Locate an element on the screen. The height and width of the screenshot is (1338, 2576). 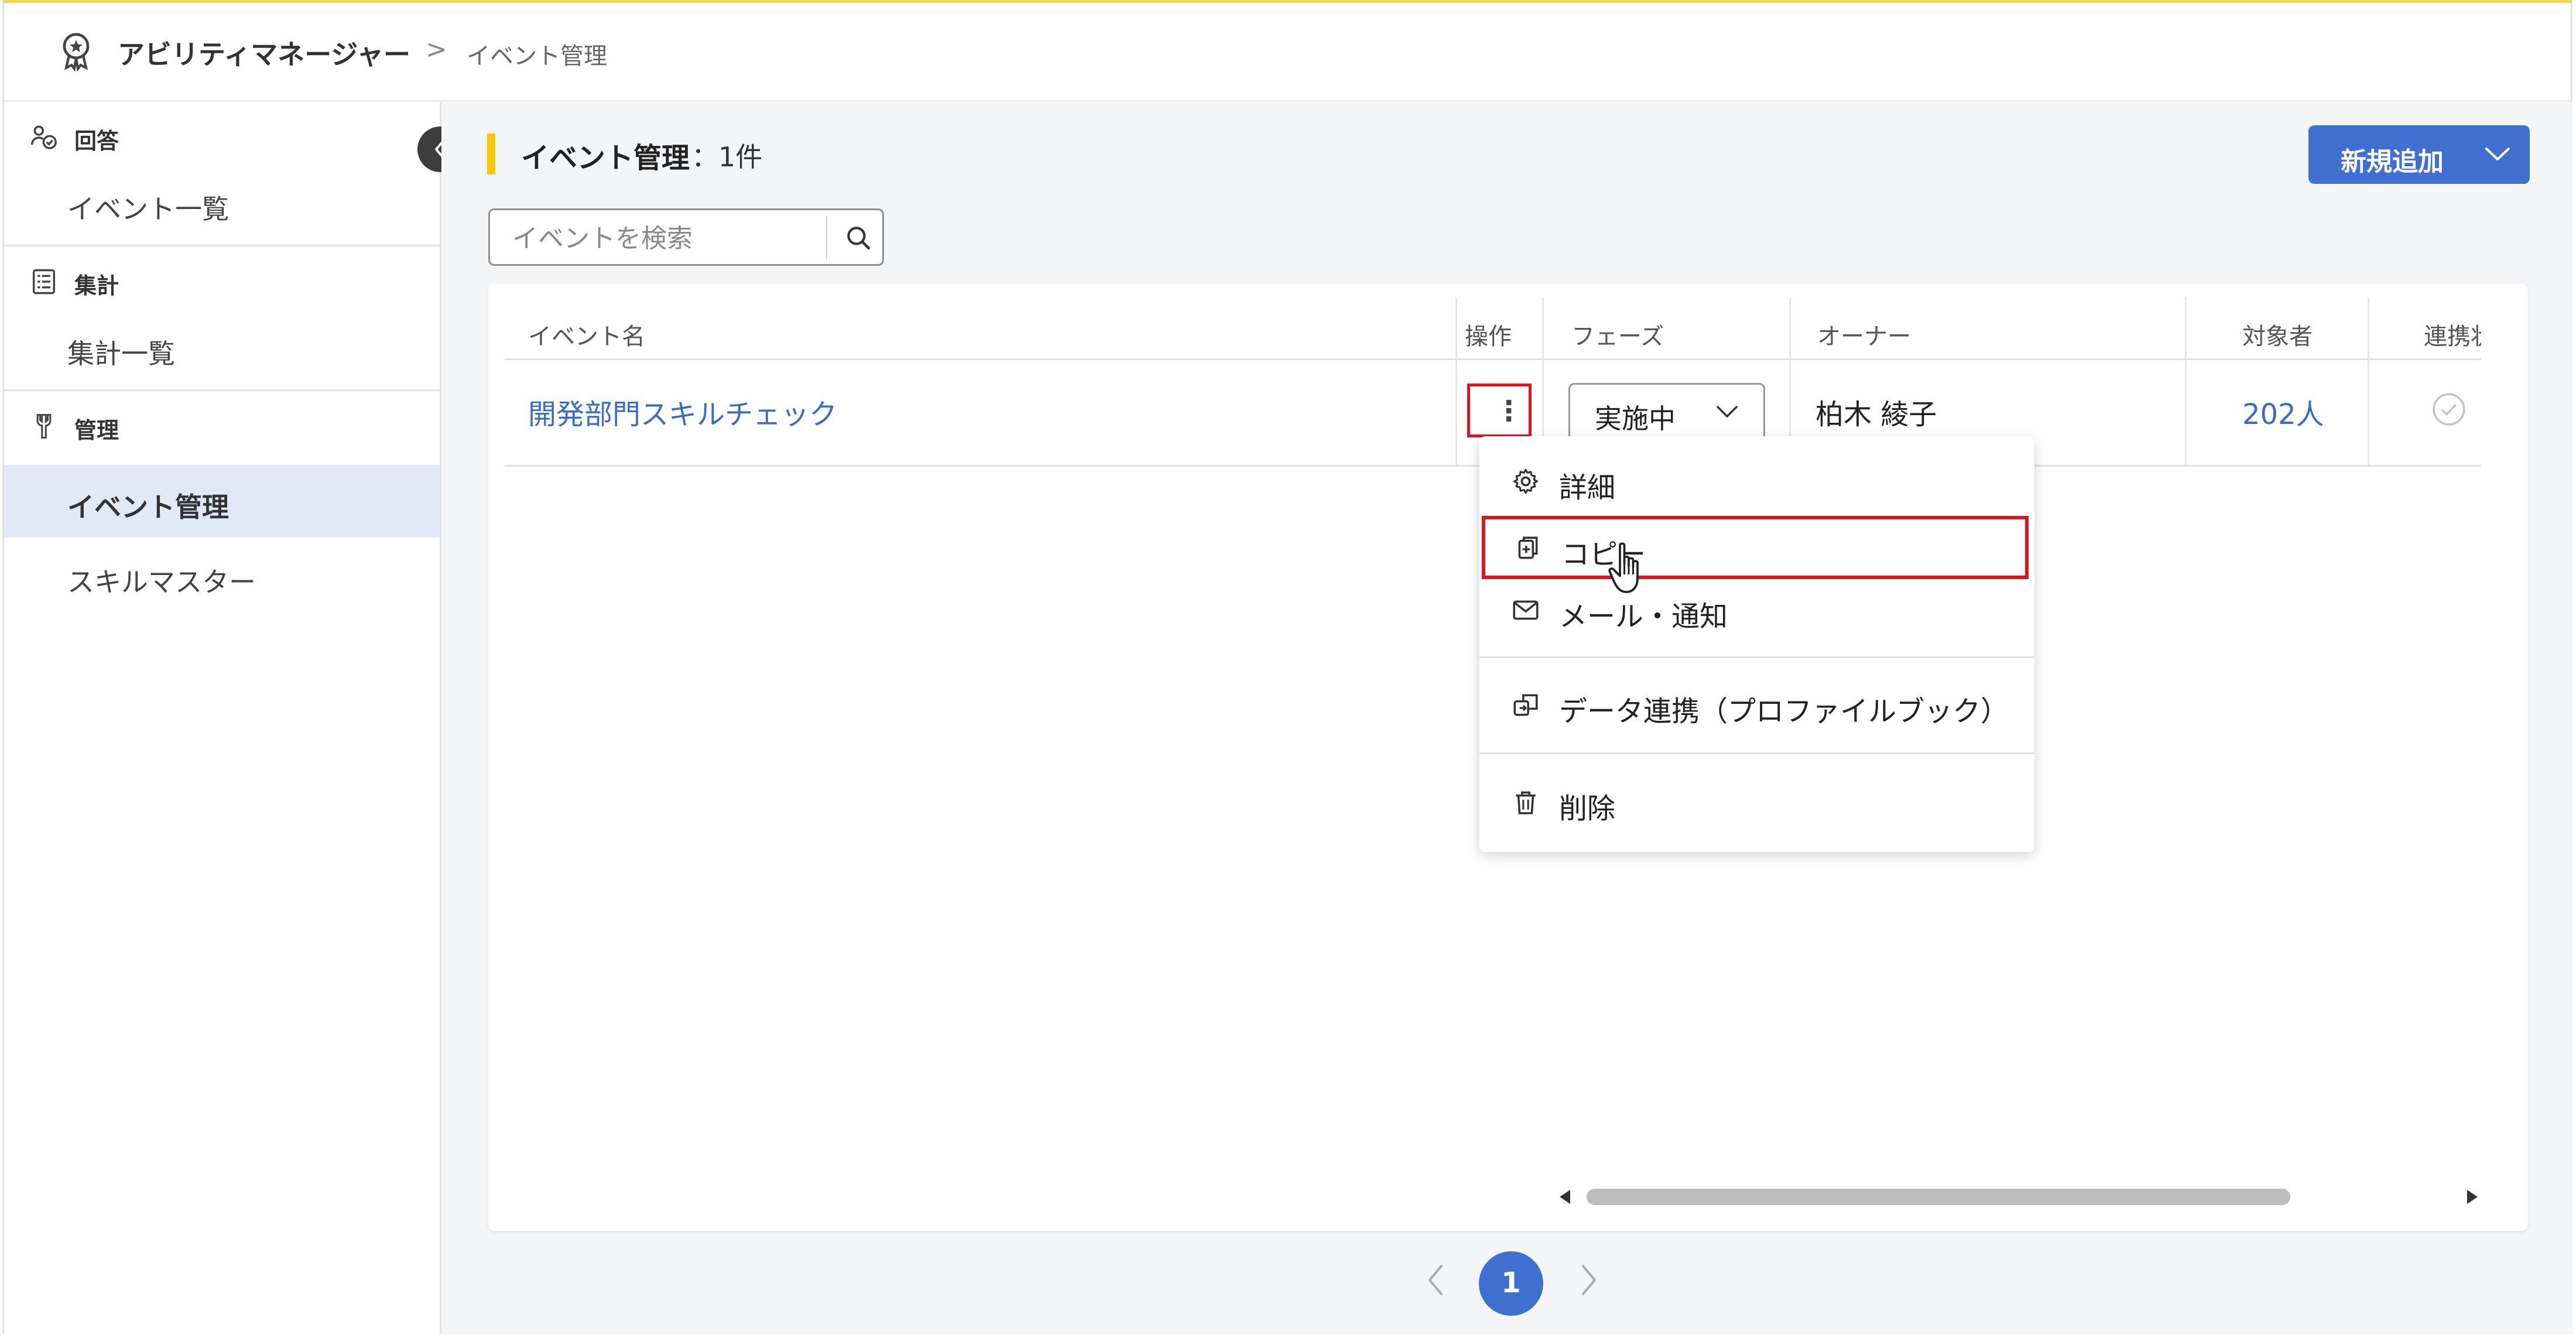
sidebar-item-label: イベント管理 is located at coordinates (148, 507).